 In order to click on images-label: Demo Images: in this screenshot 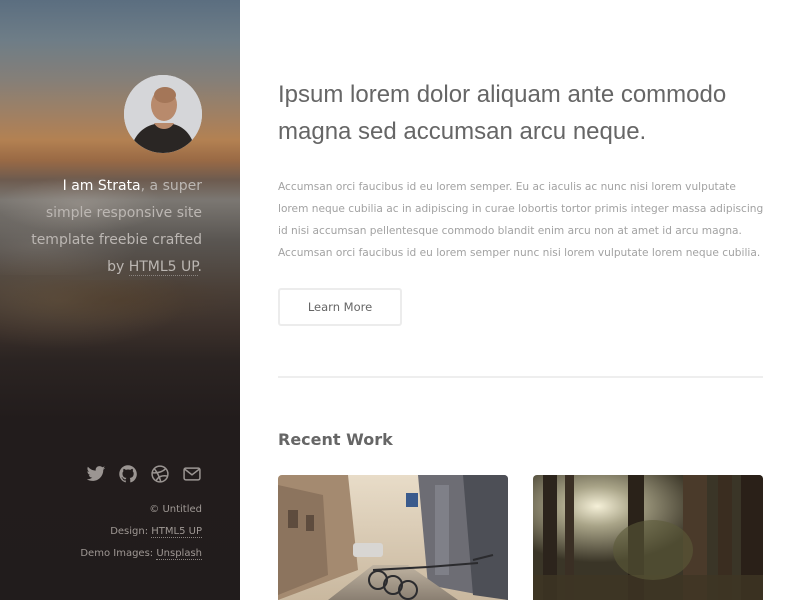, I will do `click(118, 553)`.